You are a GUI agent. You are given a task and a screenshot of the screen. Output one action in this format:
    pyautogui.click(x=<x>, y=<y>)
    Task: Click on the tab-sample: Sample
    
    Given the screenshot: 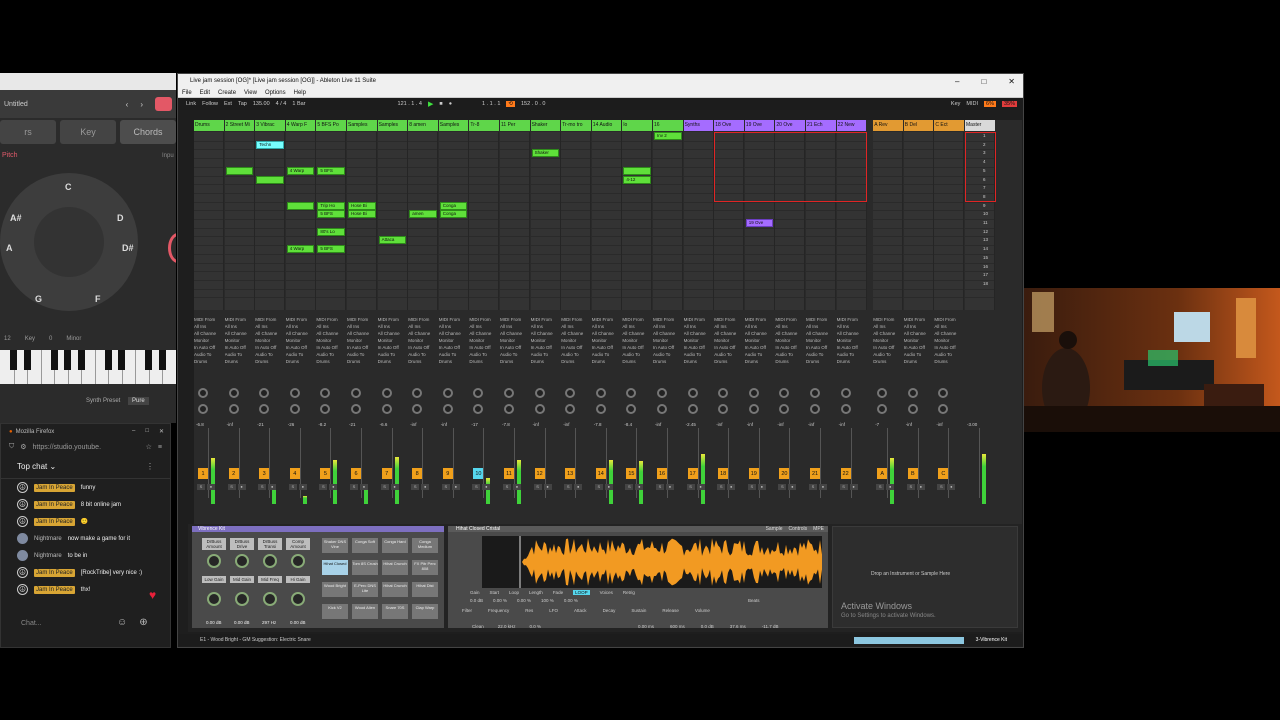 What is the action you would take?
    pyautogui.click(x=774, y=529)
    